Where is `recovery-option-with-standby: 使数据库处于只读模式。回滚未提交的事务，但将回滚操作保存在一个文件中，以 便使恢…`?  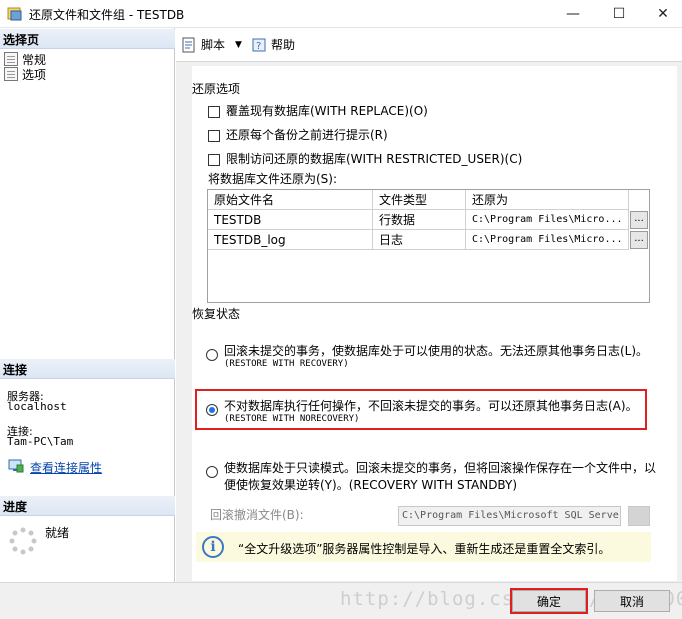 recovery-option-with-standby: 使数据库处于只读模式。回滚未提交的事务，但将回滚操作保存在一个文件中，以 便使恢… is located at coordinates (431, 476).